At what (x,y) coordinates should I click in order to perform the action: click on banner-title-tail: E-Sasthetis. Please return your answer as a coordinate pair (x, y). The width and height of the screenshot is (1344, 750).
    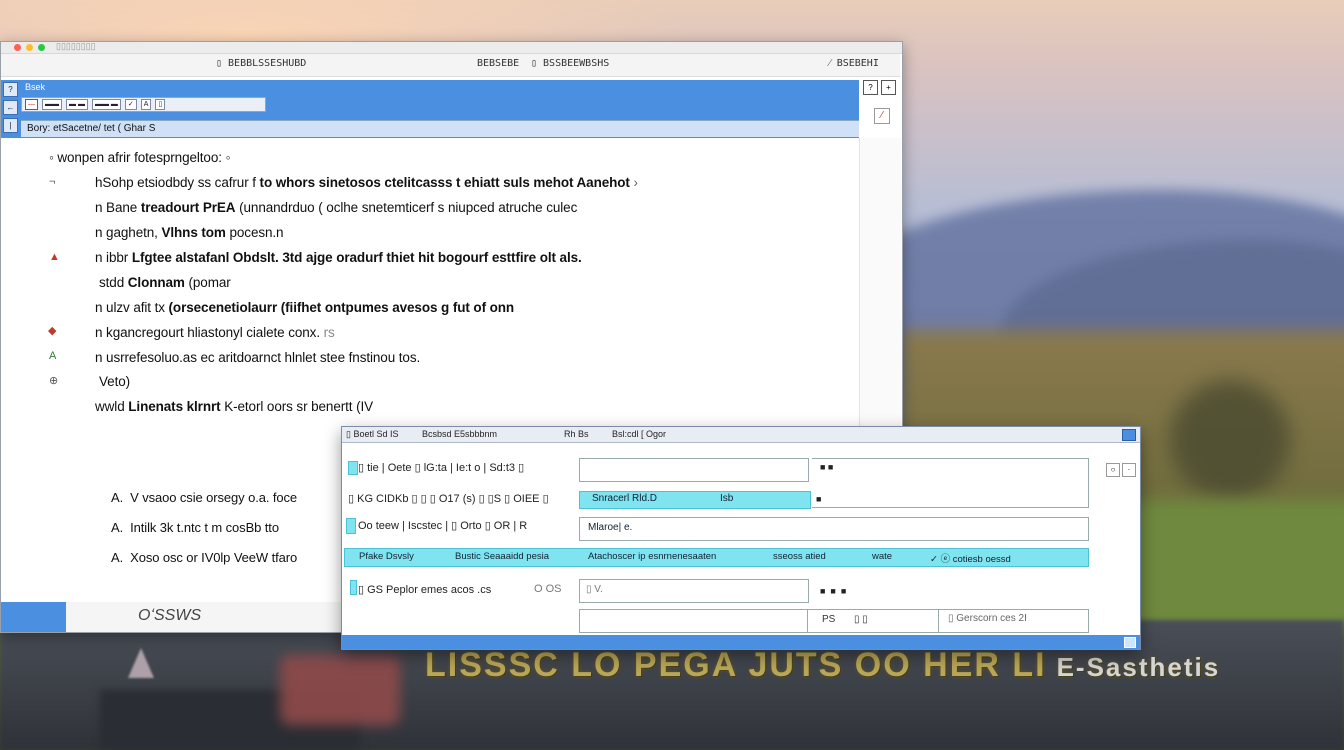
    Looking at the image, I should click on (1138, 667).